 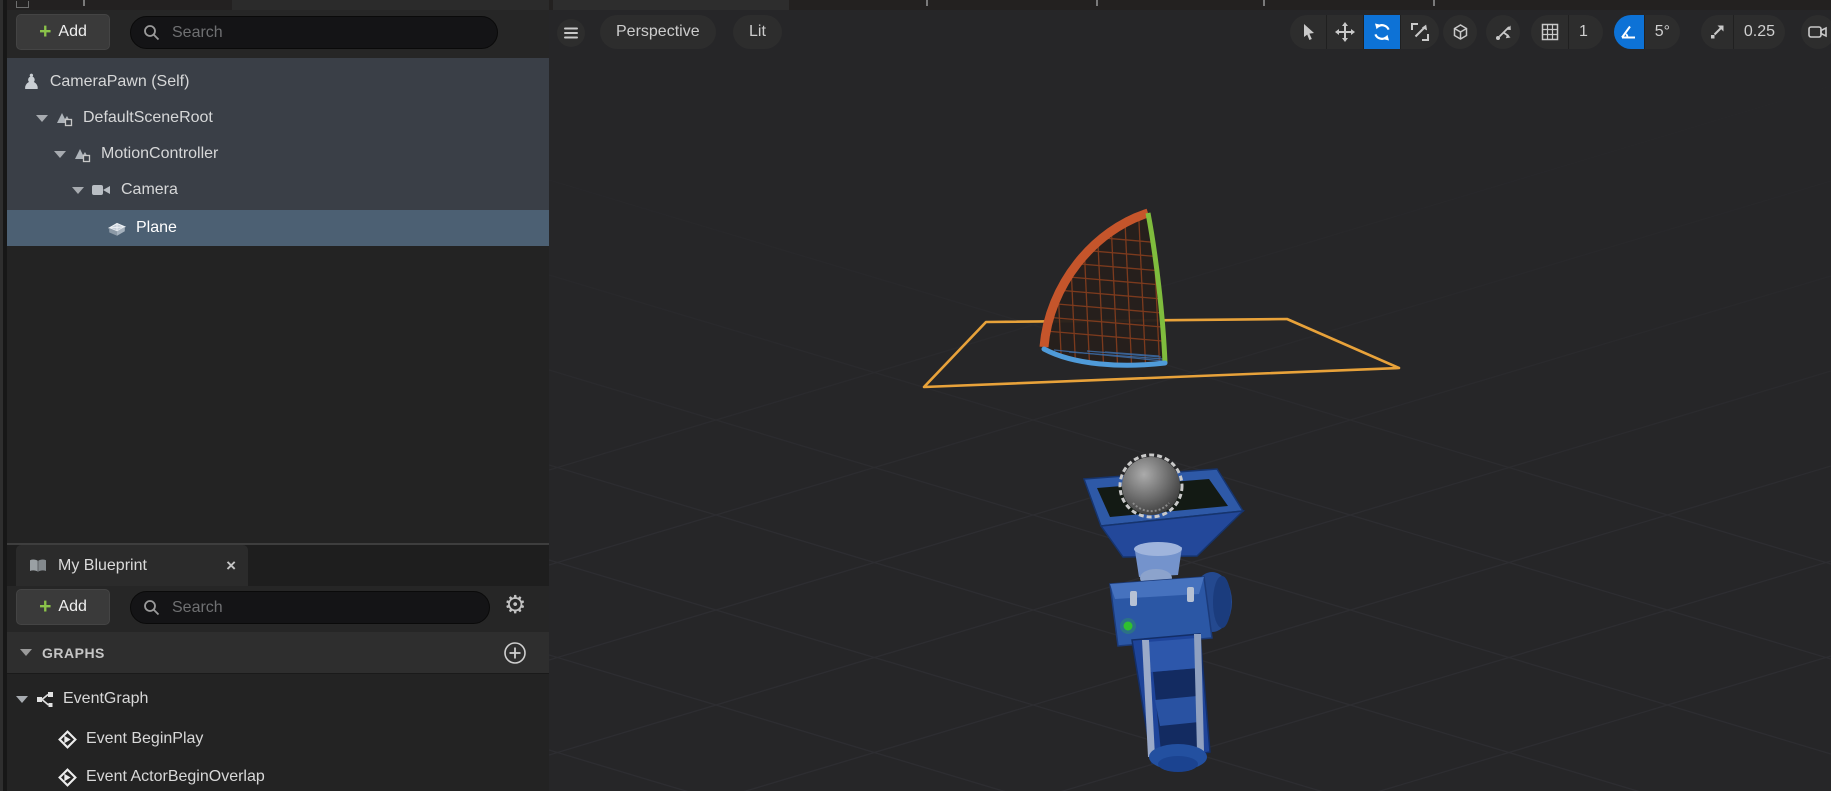 What do you see at coordinates (38, 565) in the screenshot?
I see `book-icon` at bounding box center [38, 565].